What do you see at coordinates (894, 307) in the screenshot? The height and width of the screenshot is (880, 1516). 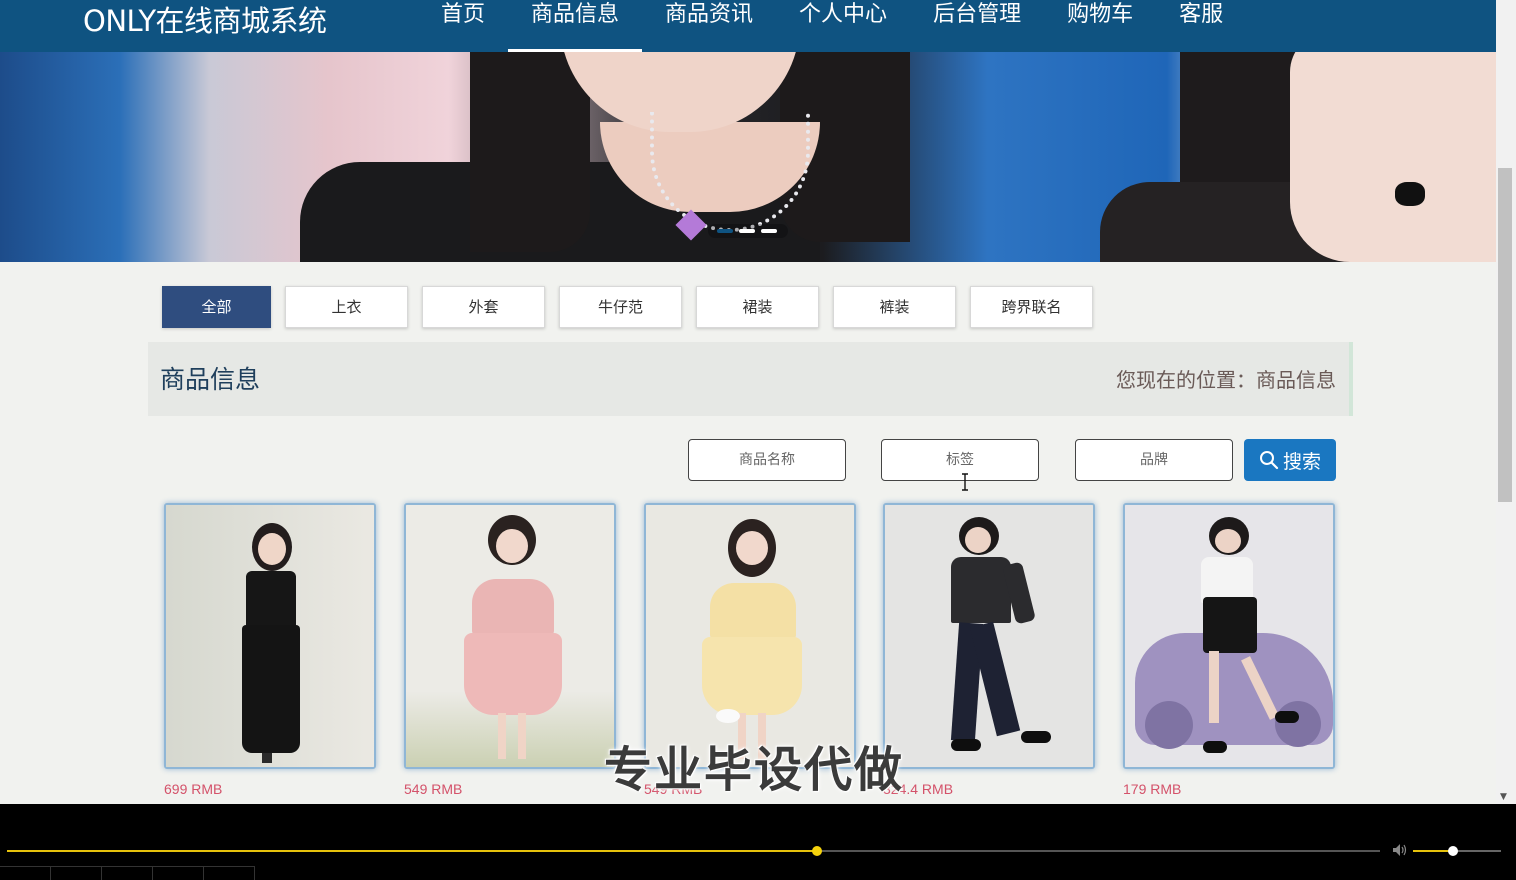 I see `category-tab-pants: 裤装` at bounding box center [894, 307].